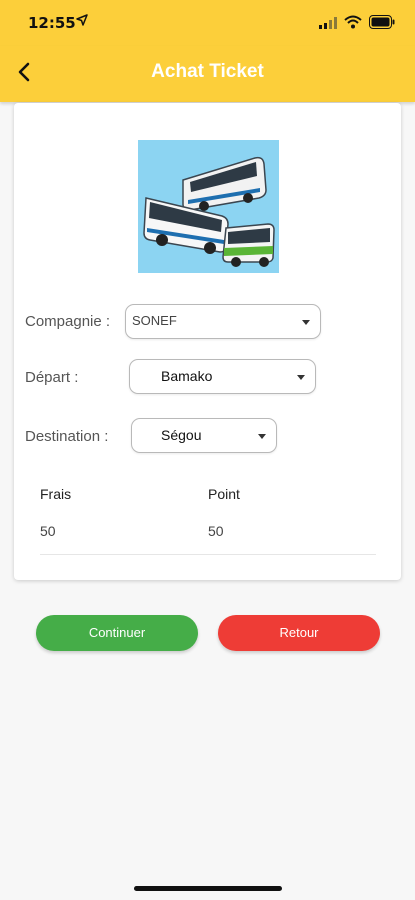  Describe the element at coordinates (204, 435) in the screenshot. I see `destination-select: Ségou` at that location.